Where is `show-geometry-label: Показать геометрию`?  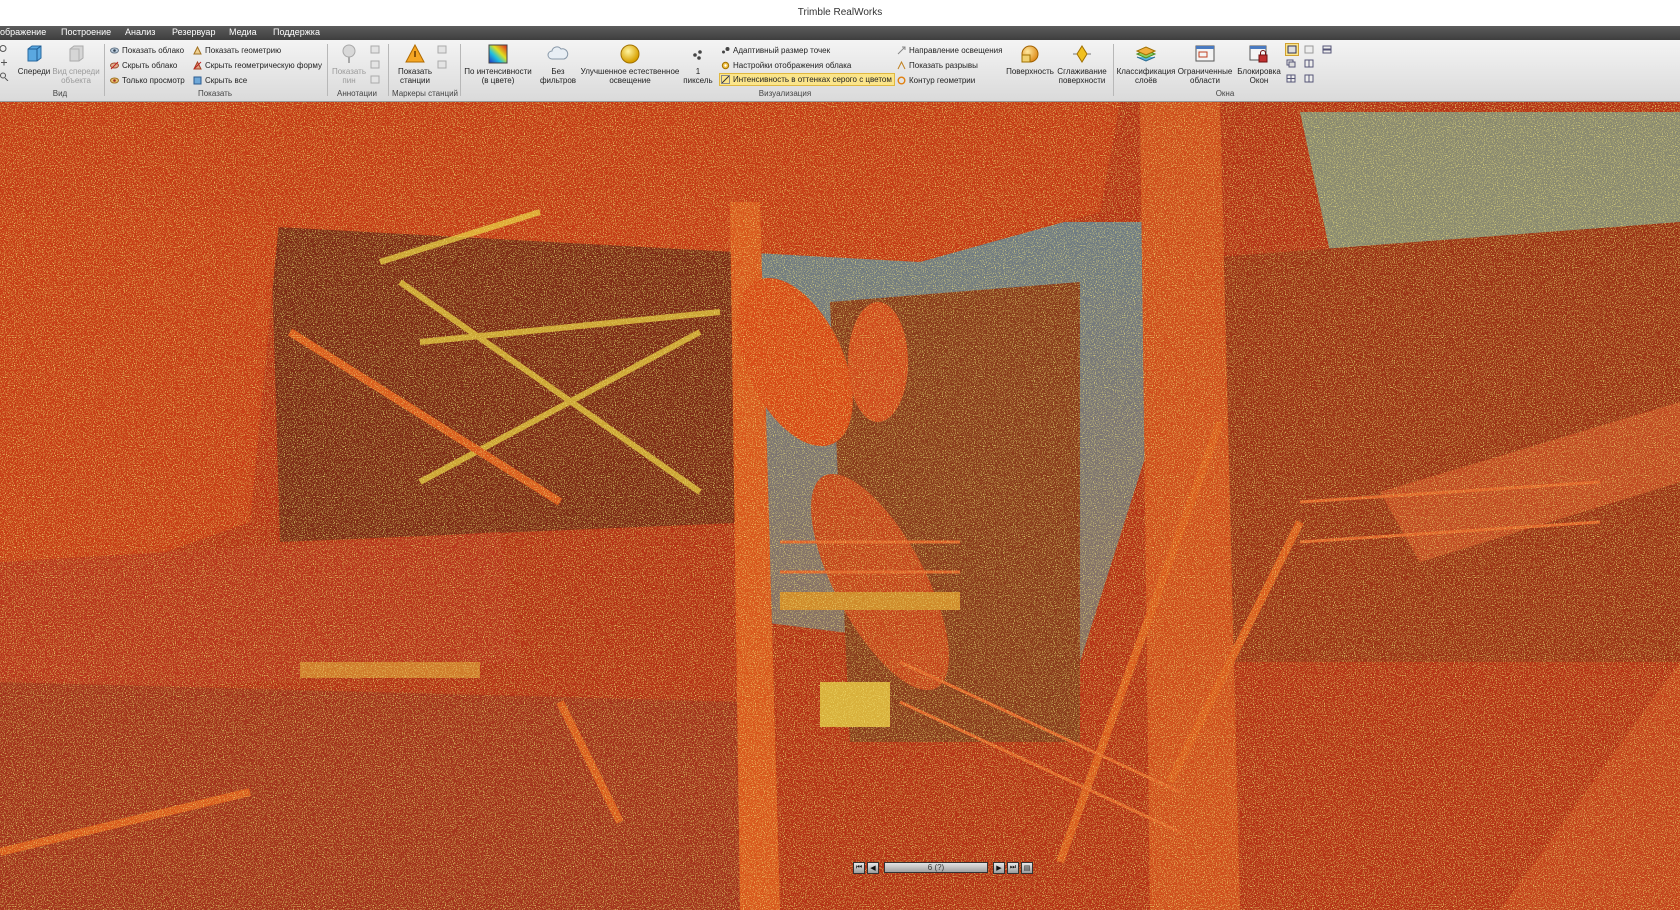 show-geometry-label: Показать геометрию is located at coordinates (243, 50).